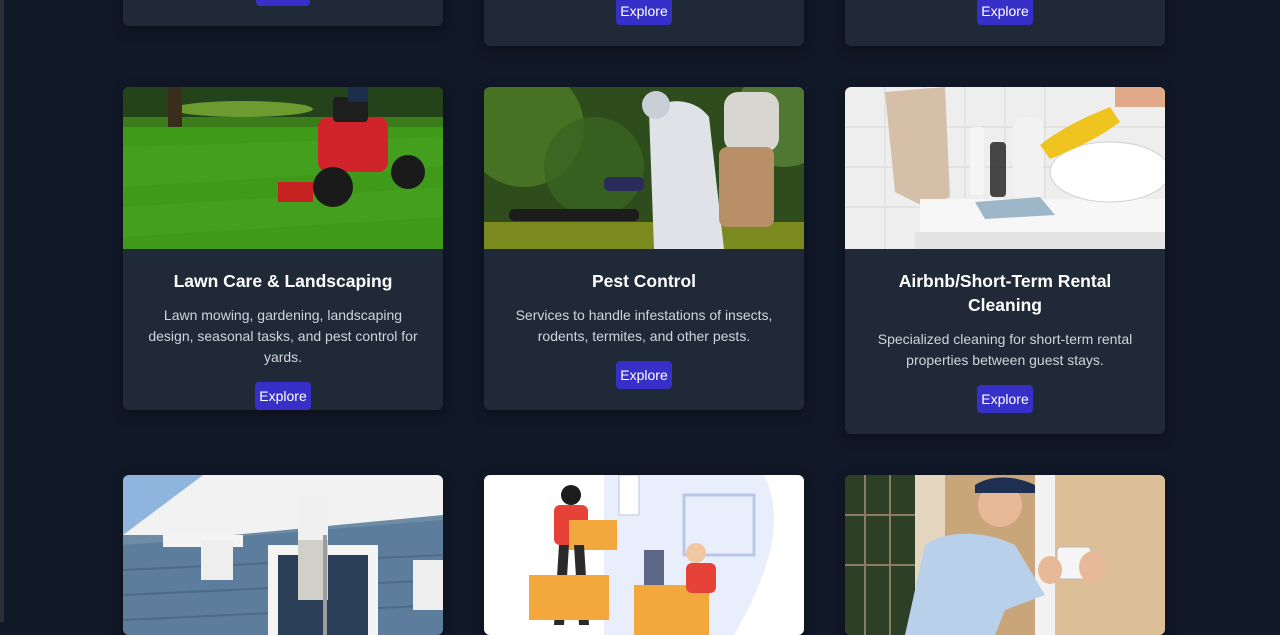 The height and width of the screenshot is (635, 1280). I want to click on card-title: Airbnb/Short-Term Rental Cleaning, so click(1005, 293).